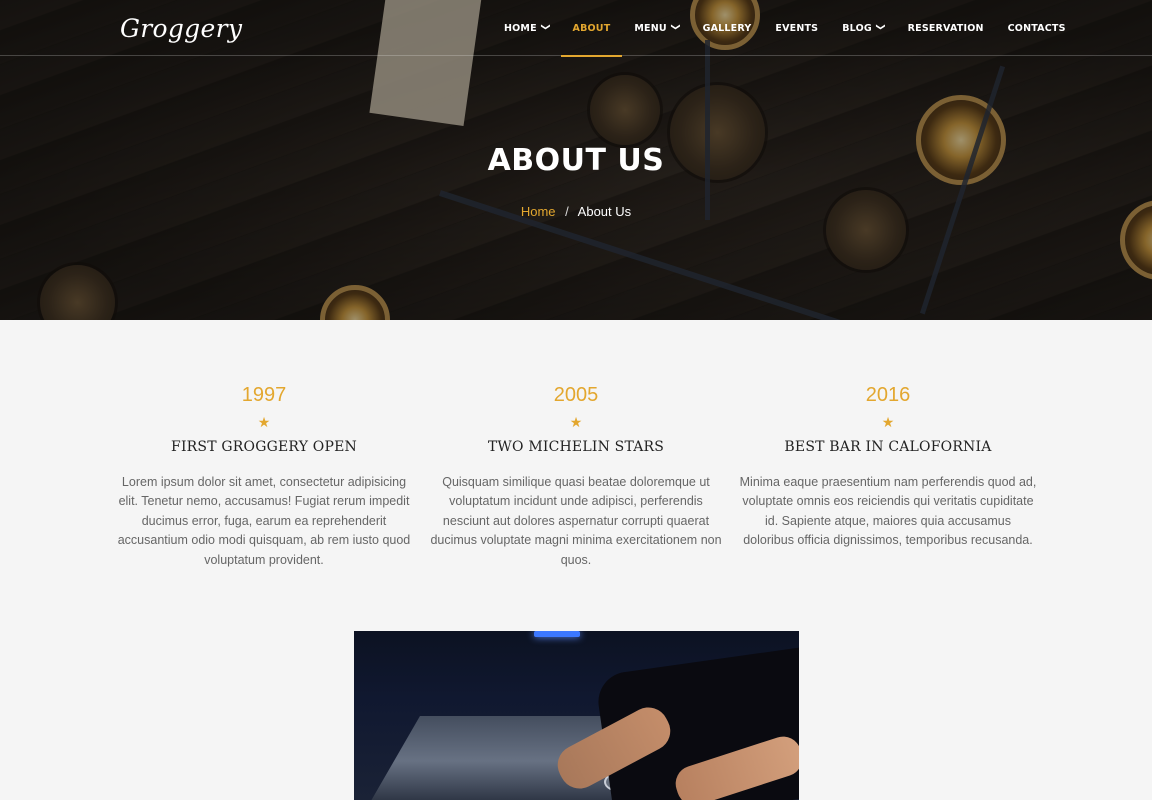  Describe the element at coordinates (576, 211) in the screenshot. I see `breadcrumb: Home / About Us` at that location.